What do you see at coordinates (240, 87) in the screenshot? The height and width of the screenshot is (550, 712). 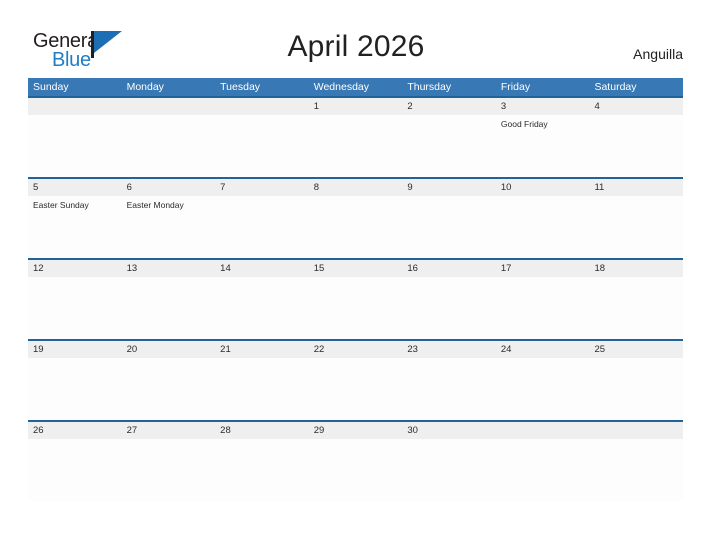 I see `weekday-header-tuesday: Tuesday` at bounding box center [240, 87].